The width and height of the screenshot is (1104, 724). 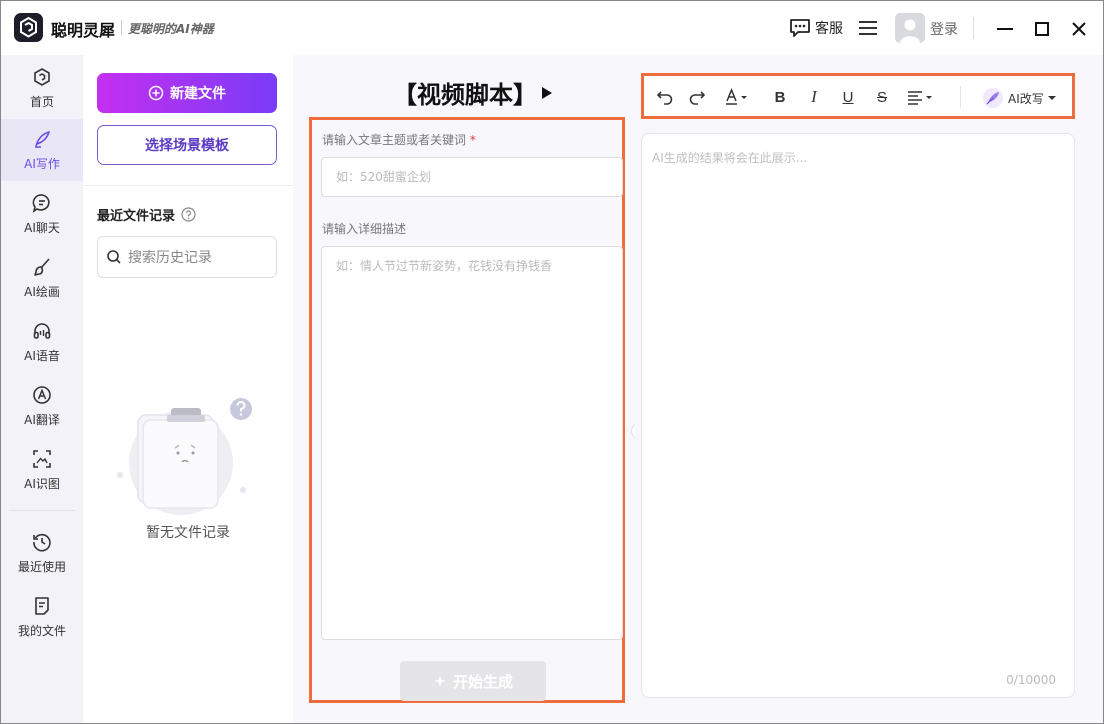 I want to click on sidebar-item-home: 首页, so click(x=42, y=88).